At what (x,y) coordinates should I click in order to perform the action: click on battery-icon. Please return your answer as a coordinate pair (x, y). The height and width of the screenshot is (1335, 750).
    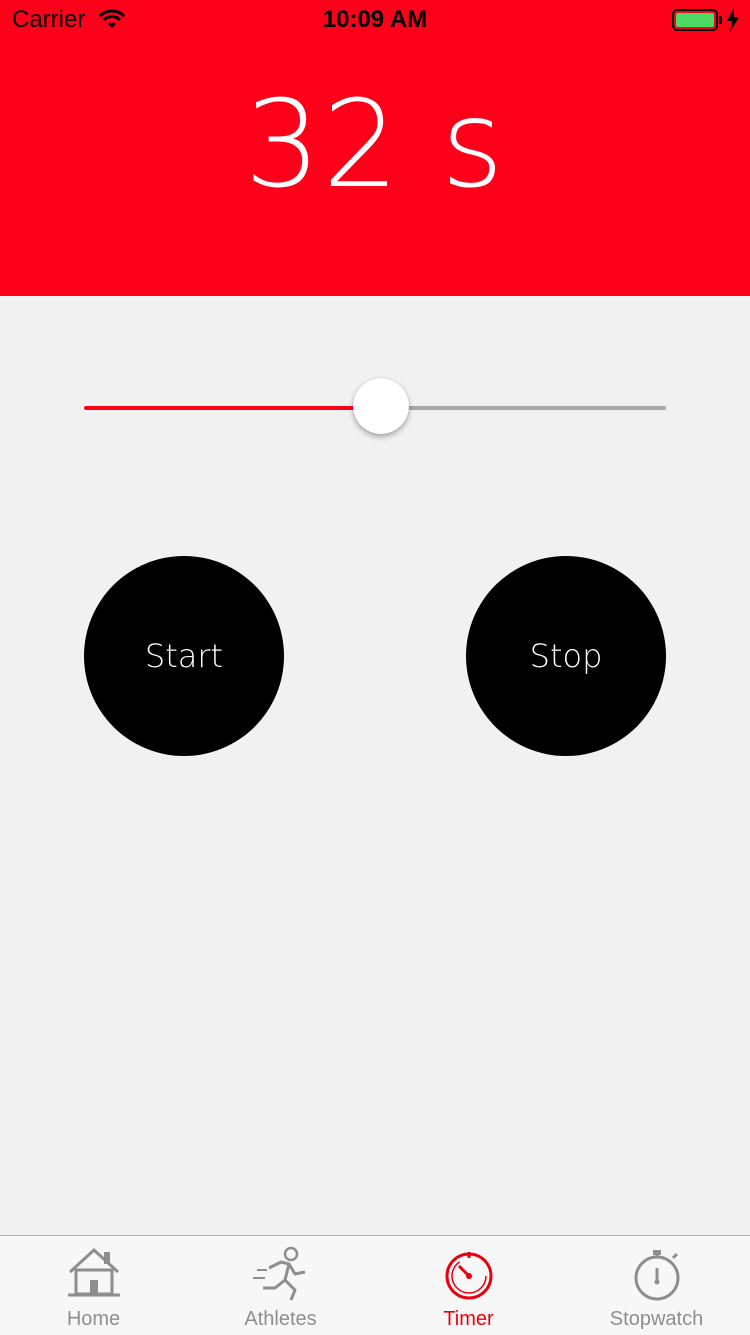
    Looking at the image, I should click on (698, 22).